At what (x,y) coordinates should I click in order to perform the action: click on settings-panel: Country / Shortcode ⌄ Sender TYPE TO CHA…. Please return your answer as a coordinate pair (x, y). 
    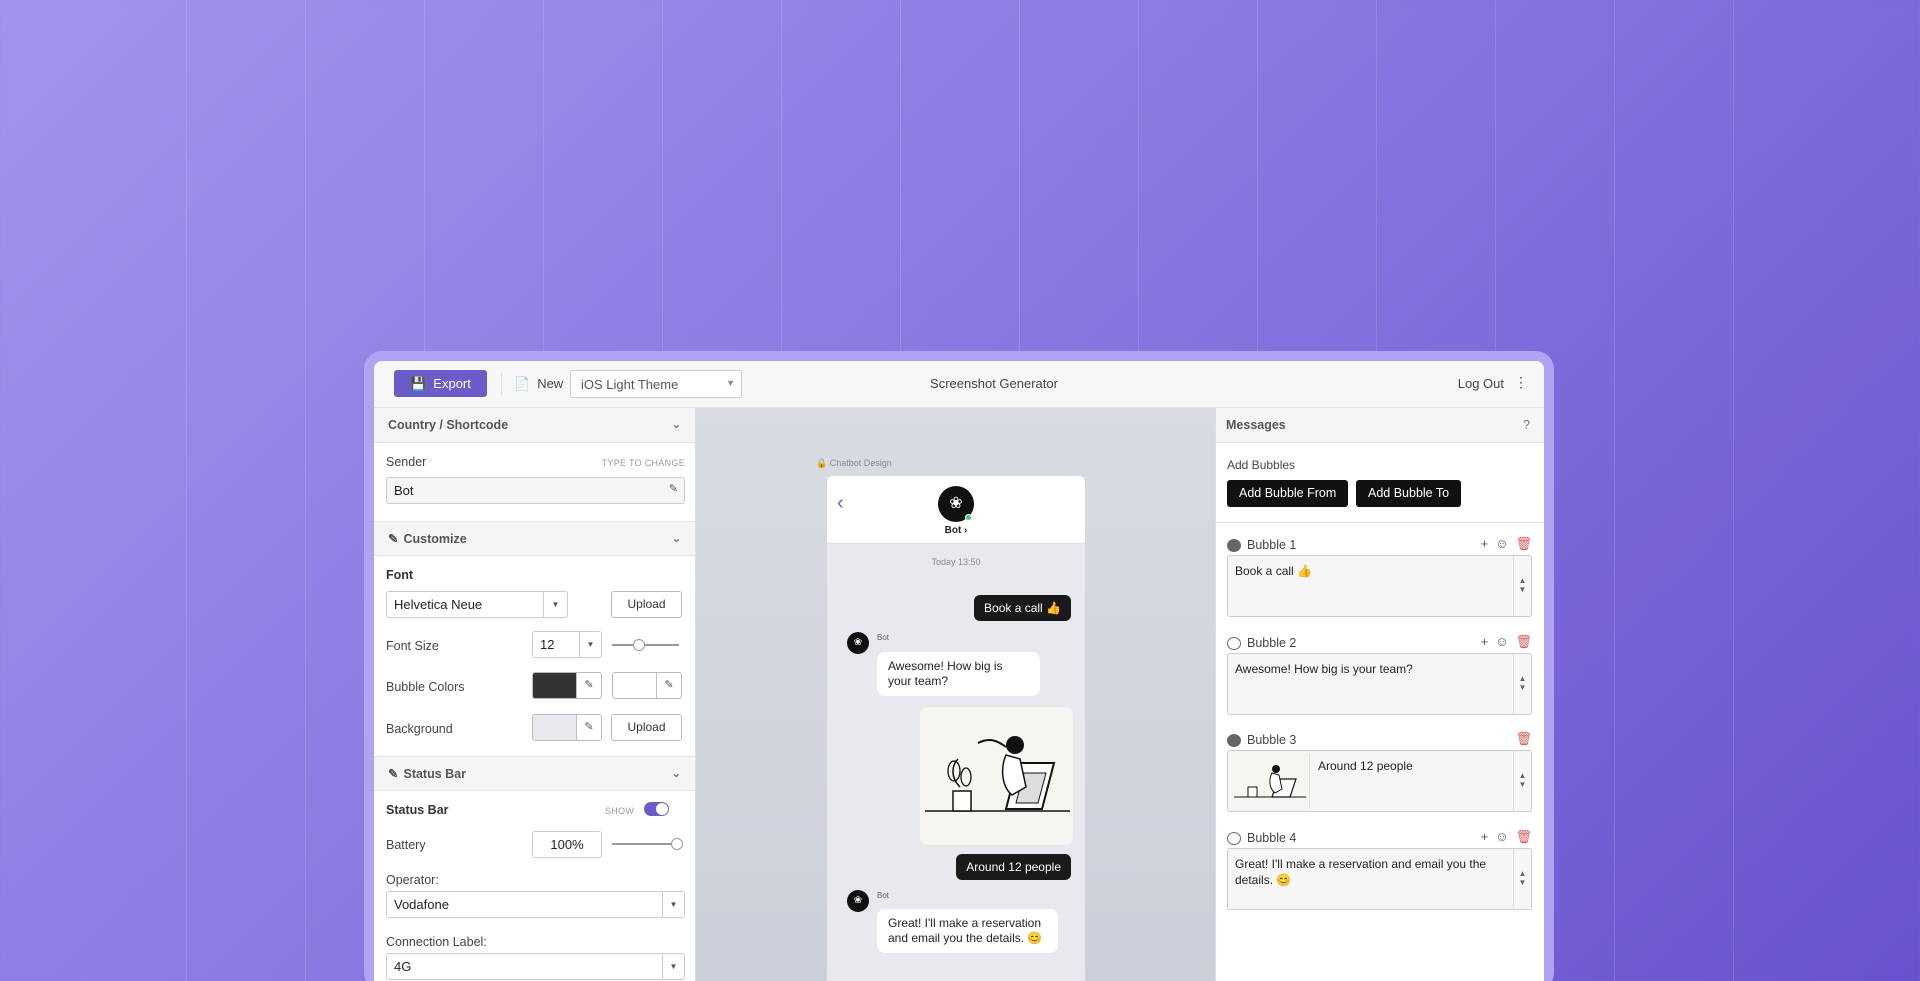
    Looking at the image, I should click on (535, 694).